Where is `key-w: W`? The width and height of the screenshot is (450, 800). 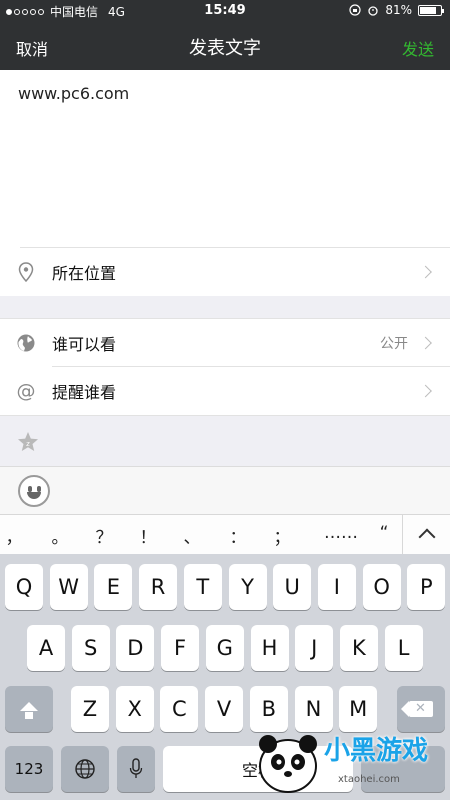 key-w: W is located at coordinates (68, 587).